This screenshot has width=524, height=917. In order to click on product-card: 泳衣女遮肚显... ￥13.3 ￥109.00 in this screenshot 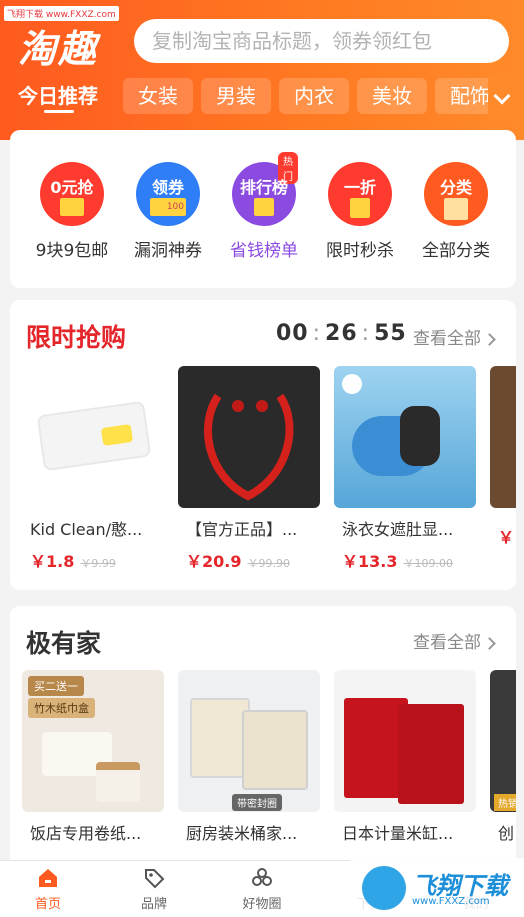, I will do `click(405, 469)`.